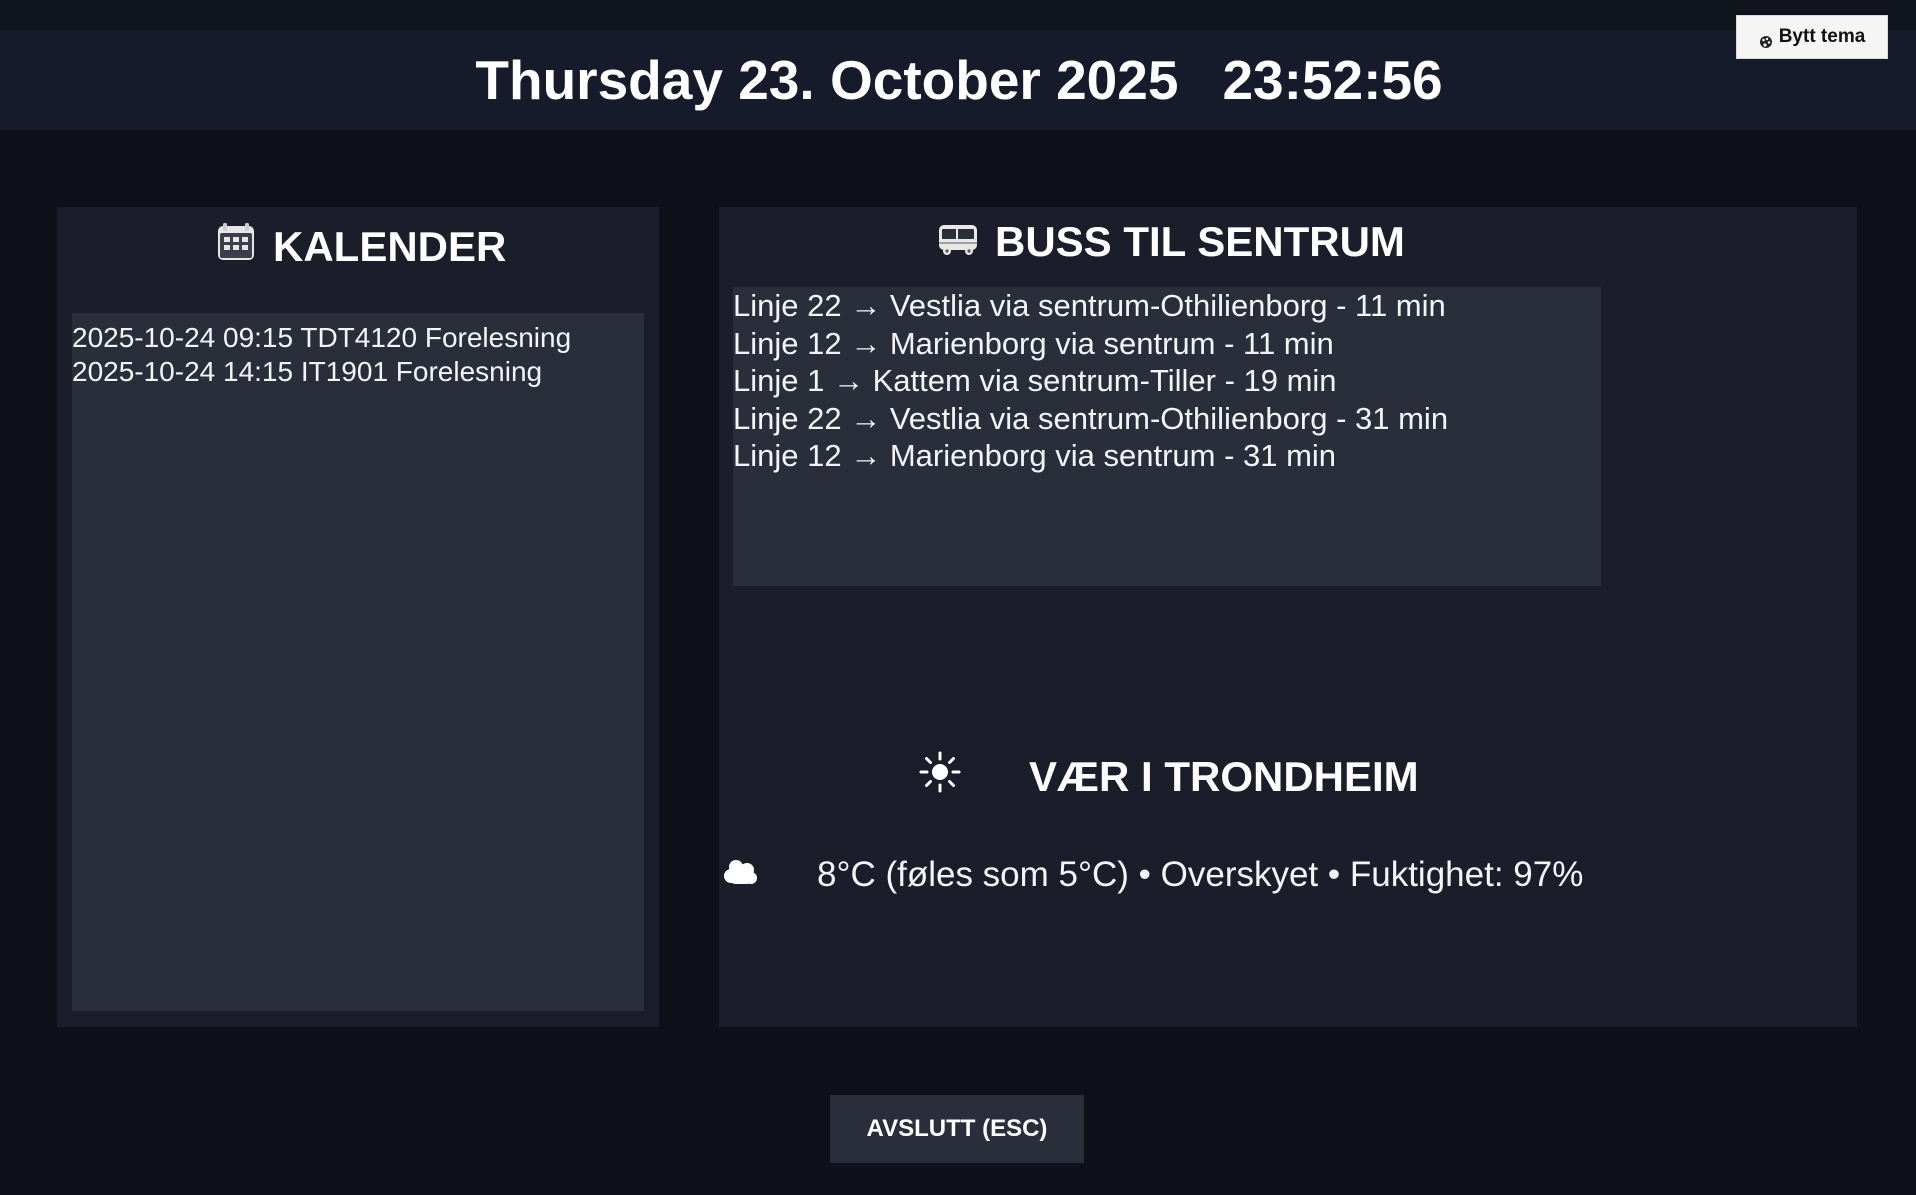 This screenshot has width=1916, height=1195. I want to click on top-strip, so click(958, 15).